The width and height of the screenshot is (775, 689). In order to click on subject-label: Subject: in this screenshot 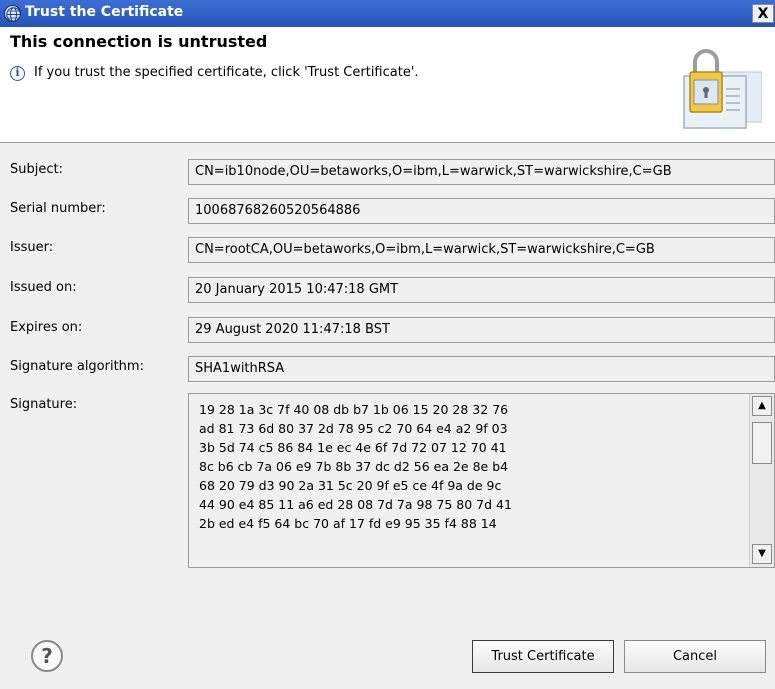, I will do `click(36, 169)`.